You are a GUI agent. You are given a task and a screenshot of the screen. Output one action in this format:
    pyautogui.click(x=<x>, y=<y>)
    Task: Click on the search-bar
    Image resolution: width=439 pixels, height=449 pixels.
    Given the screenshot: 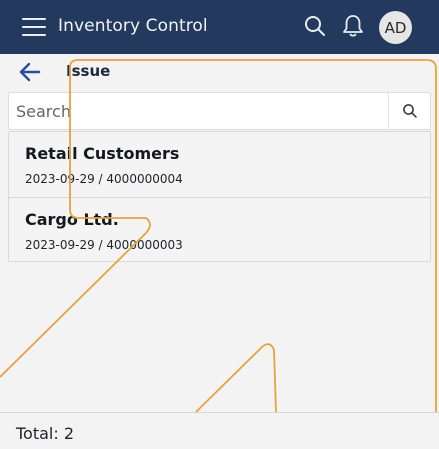 What is the action you would take?
    pyautogui.click(x=219, y=111)
    